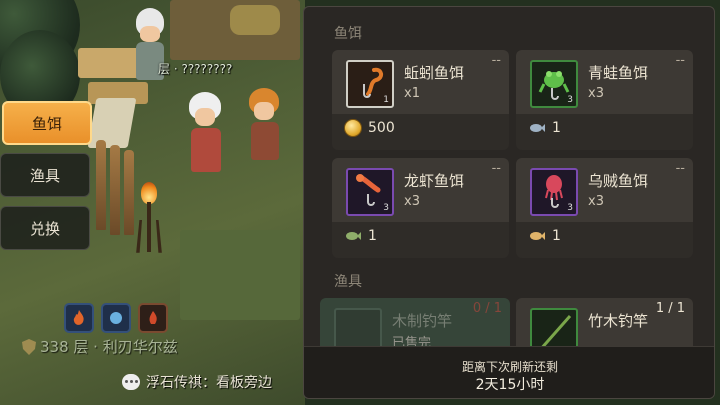 The height and width of the screenshot is (405, 720). What do you see at coordinates (554, 192) in the screenshot?
I see `squid-bait-icon: 3` at bounding box center [554, 192].